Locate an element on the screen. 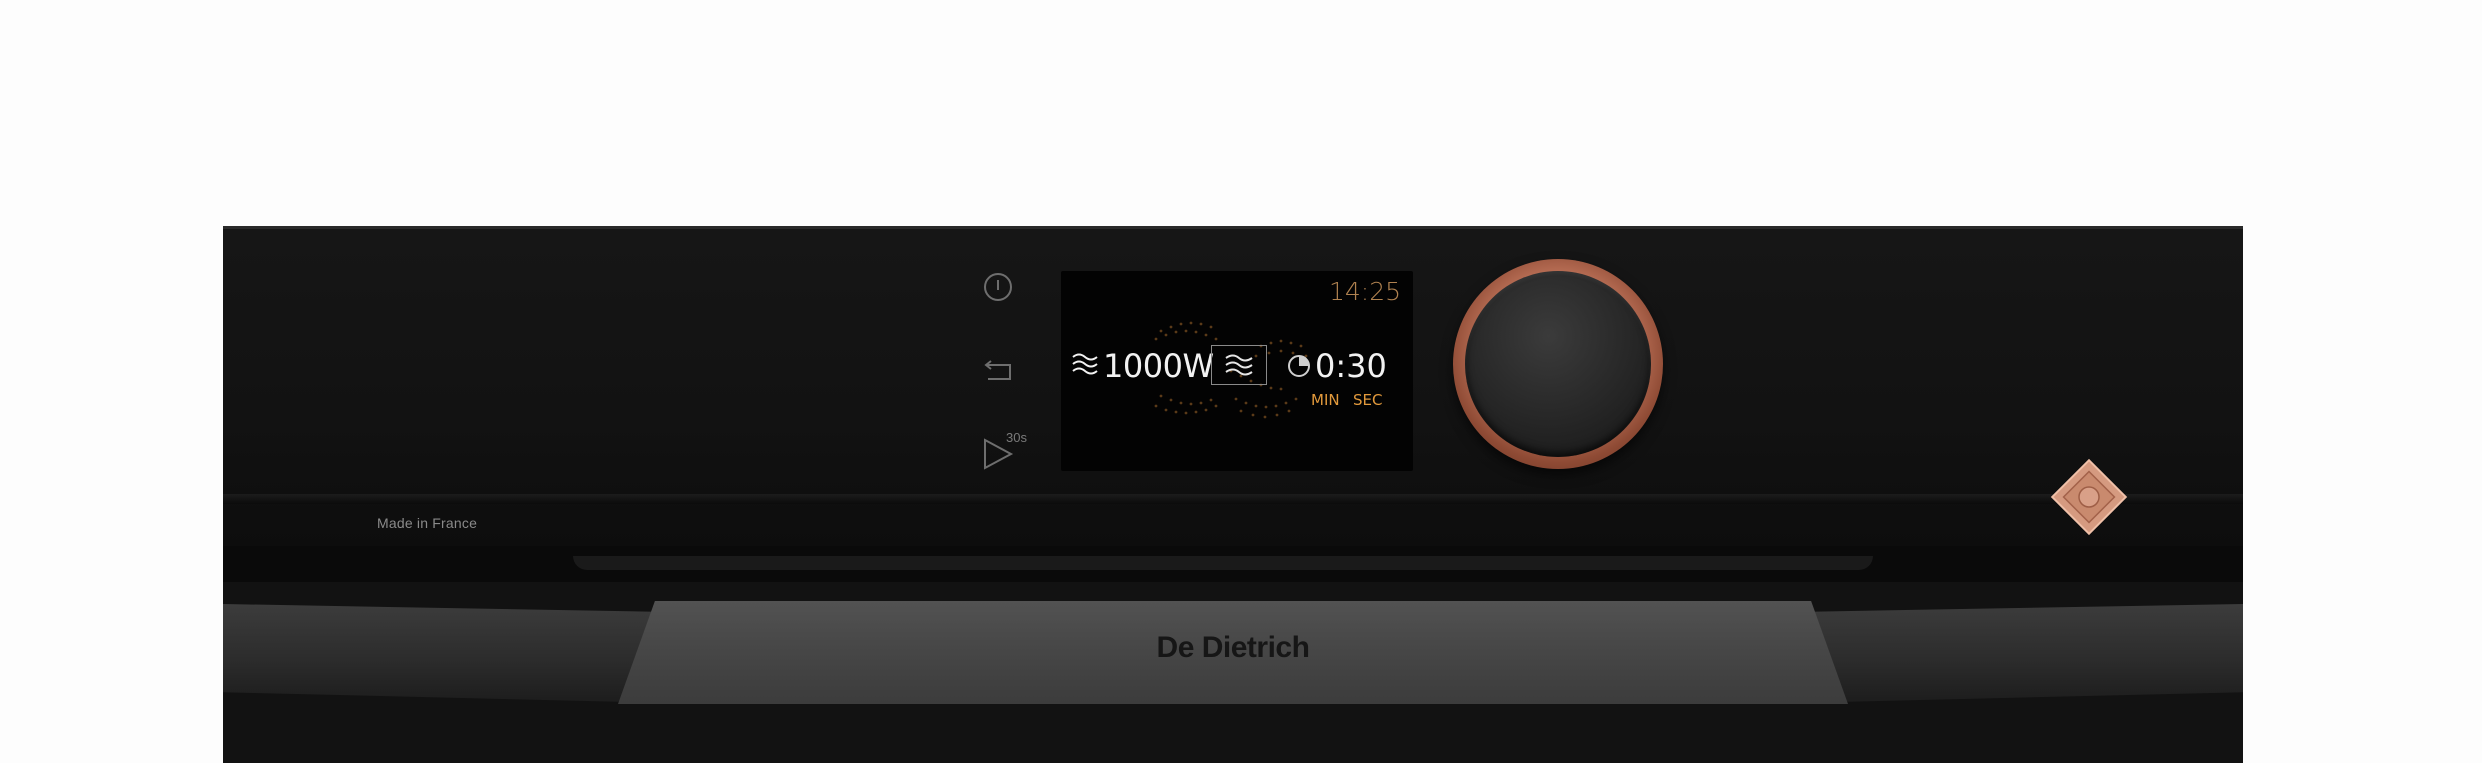 The width and height of the screenshot is (2482, 763). panel-lip is located at coordinates (1233, 499).